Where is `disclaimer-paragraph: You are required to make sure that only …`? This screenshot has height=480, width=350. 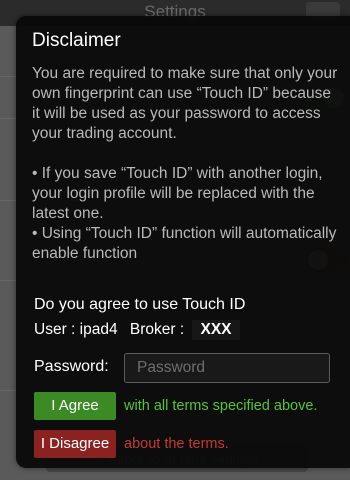
disclaimer-paragraph: You are required to make sure that only … is located at coordinates (185, 103).